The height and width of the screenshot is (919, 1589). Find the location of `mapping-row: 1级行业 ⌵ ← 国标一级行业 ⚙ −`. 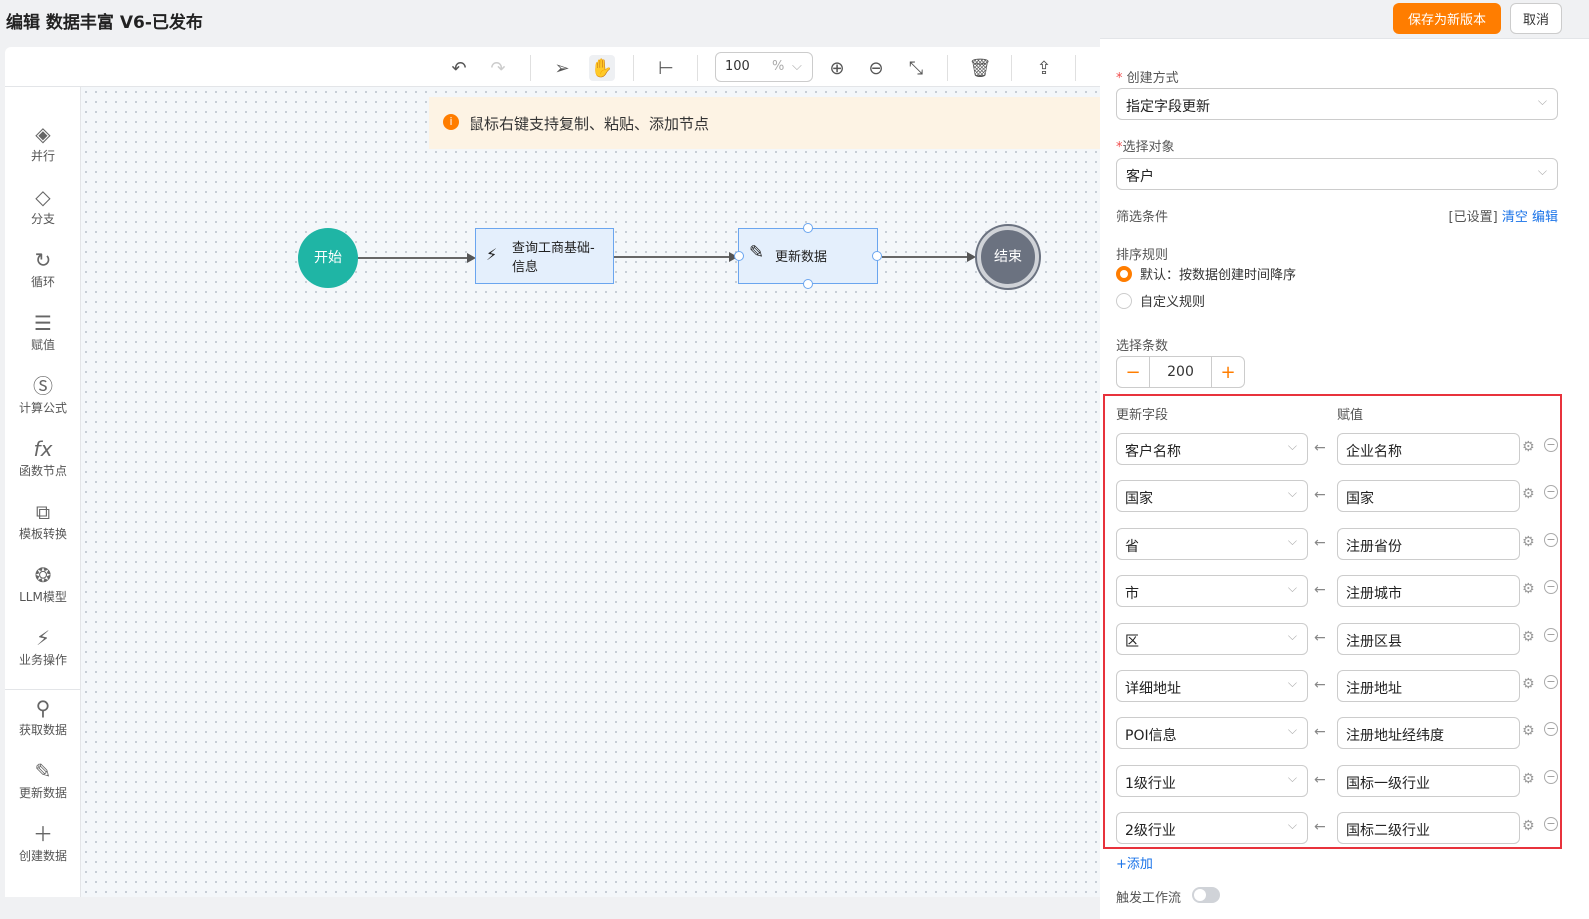

mapping-row: 1级行业 ⌵ ← 国标一级行业 ⚙ − is located at coordinates (1341, 780).